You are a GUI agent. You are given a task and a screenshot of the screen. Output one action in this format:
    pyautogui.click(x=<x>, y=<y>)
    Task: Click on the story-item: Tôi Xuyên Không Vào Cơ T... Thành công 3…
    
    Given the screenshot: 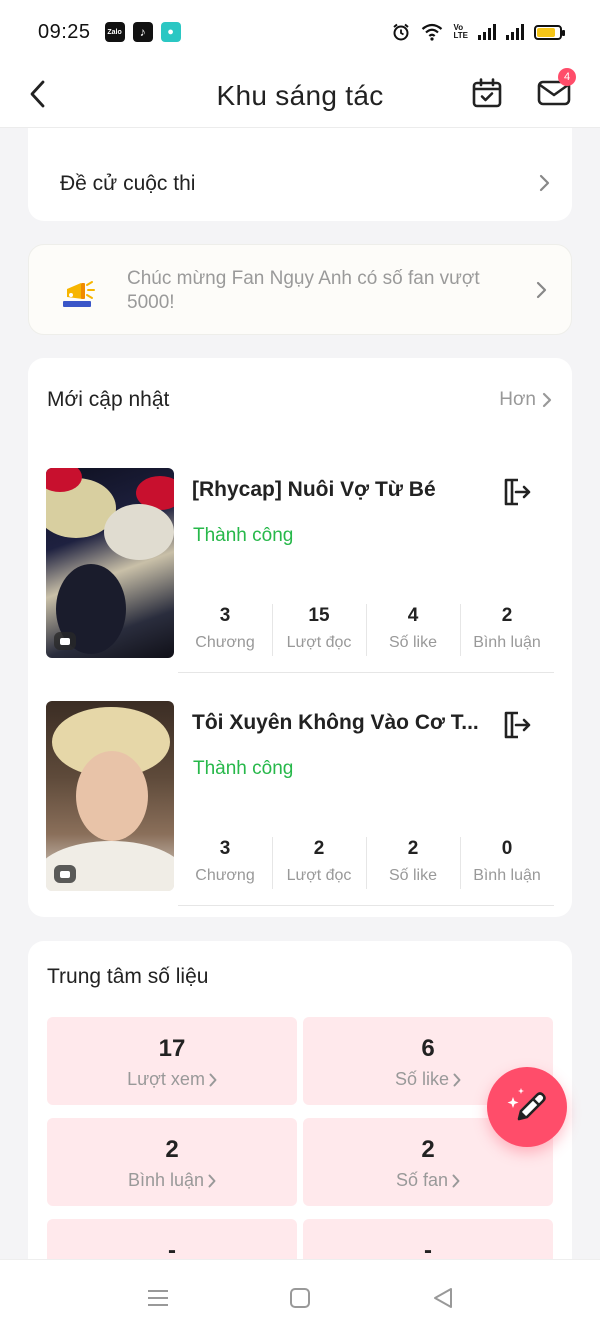 What is the action you would take?
    pyautogui.click(x=300, y=804)
    